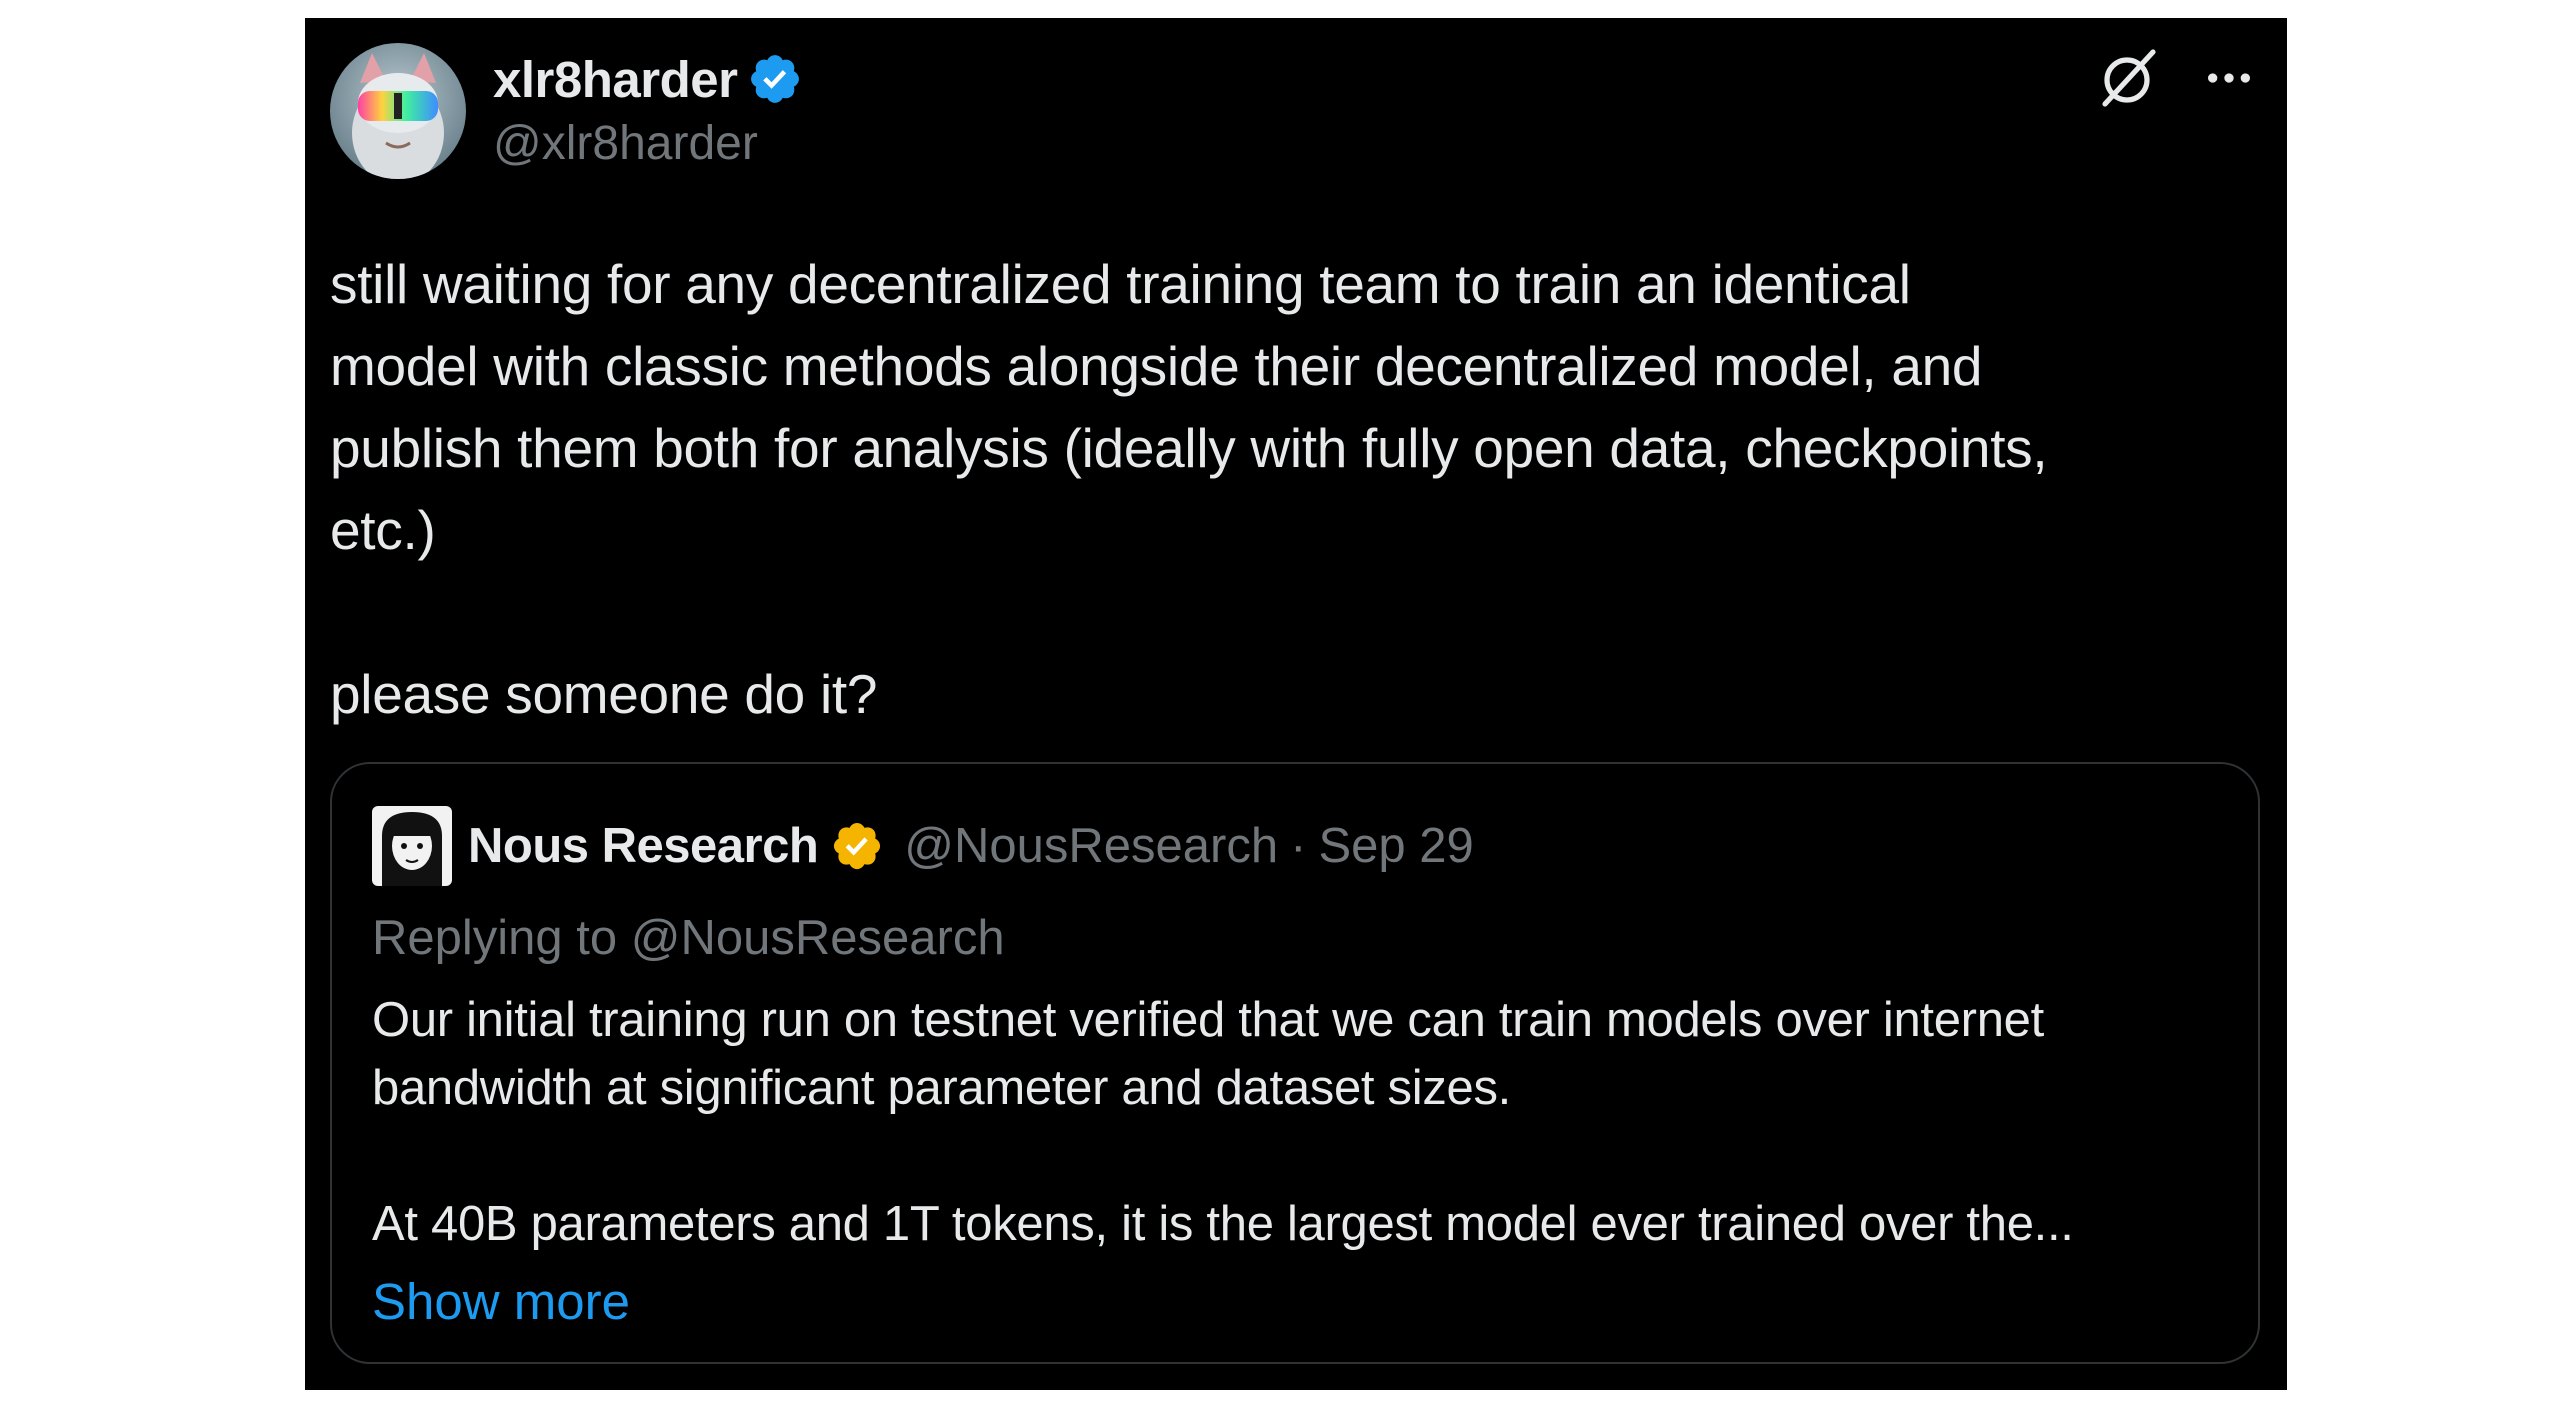 The height and width of the screenshot is (1404, 2560). I want to click on avatar-image, so click(398, 111).